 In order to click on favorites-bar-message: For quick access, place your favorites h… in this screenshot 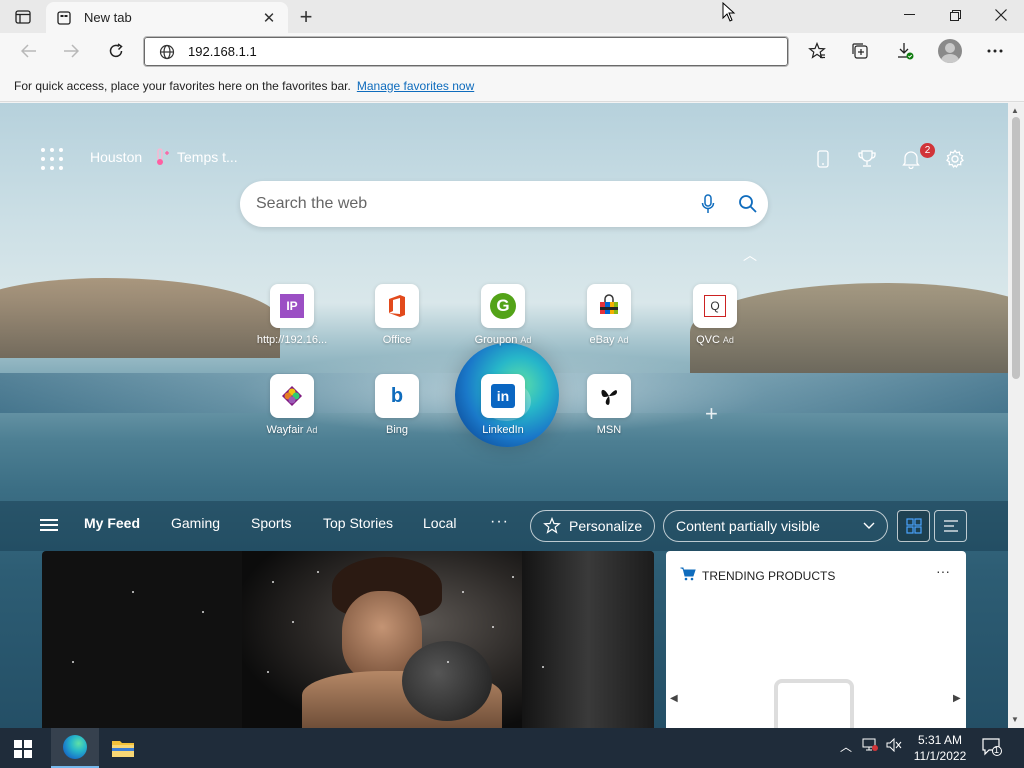, I will do `click(182, 85)`.